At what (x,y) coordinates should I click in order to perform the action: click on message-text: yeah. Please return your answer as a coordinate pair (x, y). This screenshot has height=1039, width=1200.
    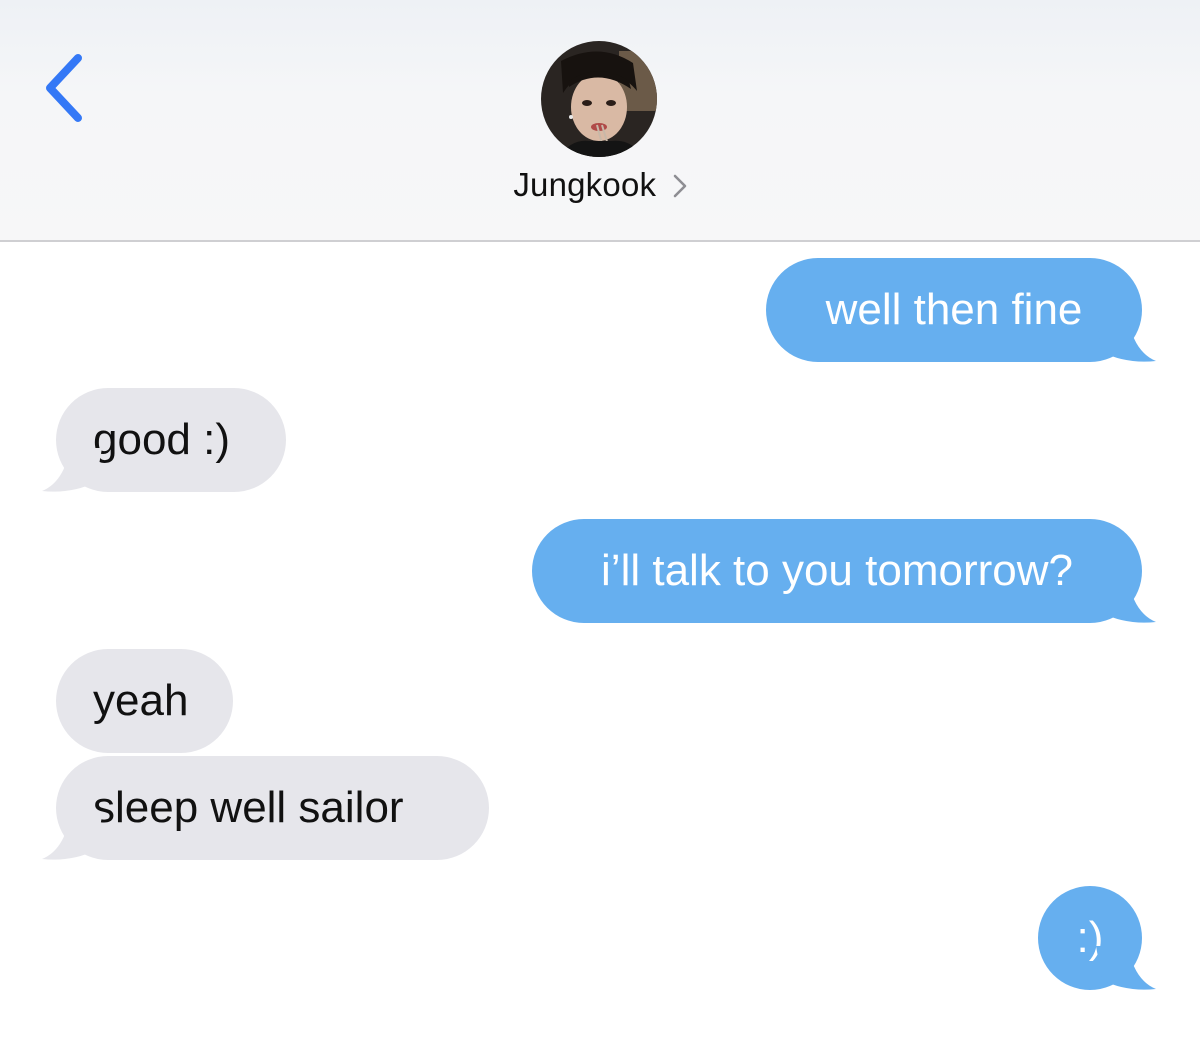
    Looking at the image, I should click on (141, 700).